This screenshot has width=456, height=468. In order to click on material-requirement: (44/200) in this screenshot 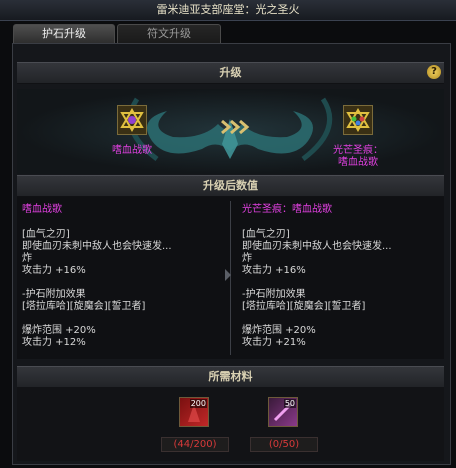, I will do `click(195, 444)`.